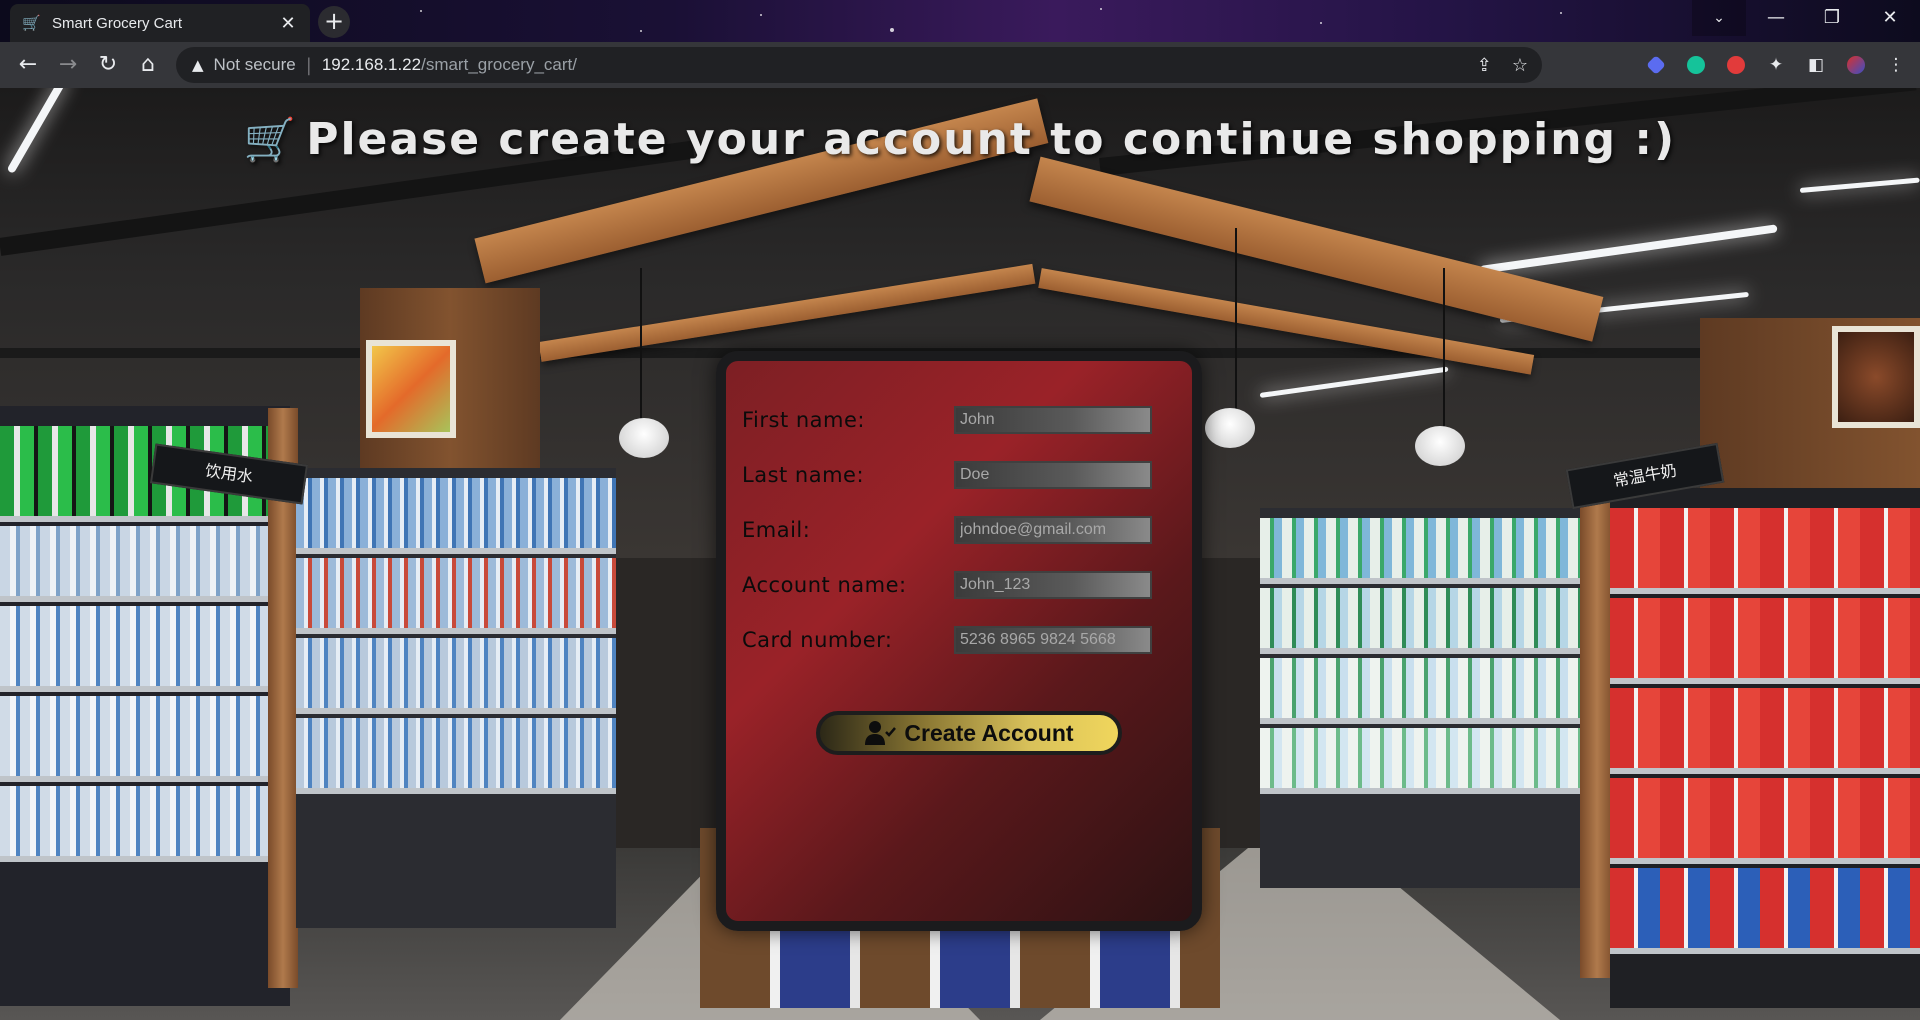 The height and width of the screenshot is (1020, 1920). I want to click on shopping-cart-favicon-icon: 🛒, so click(31, 23).